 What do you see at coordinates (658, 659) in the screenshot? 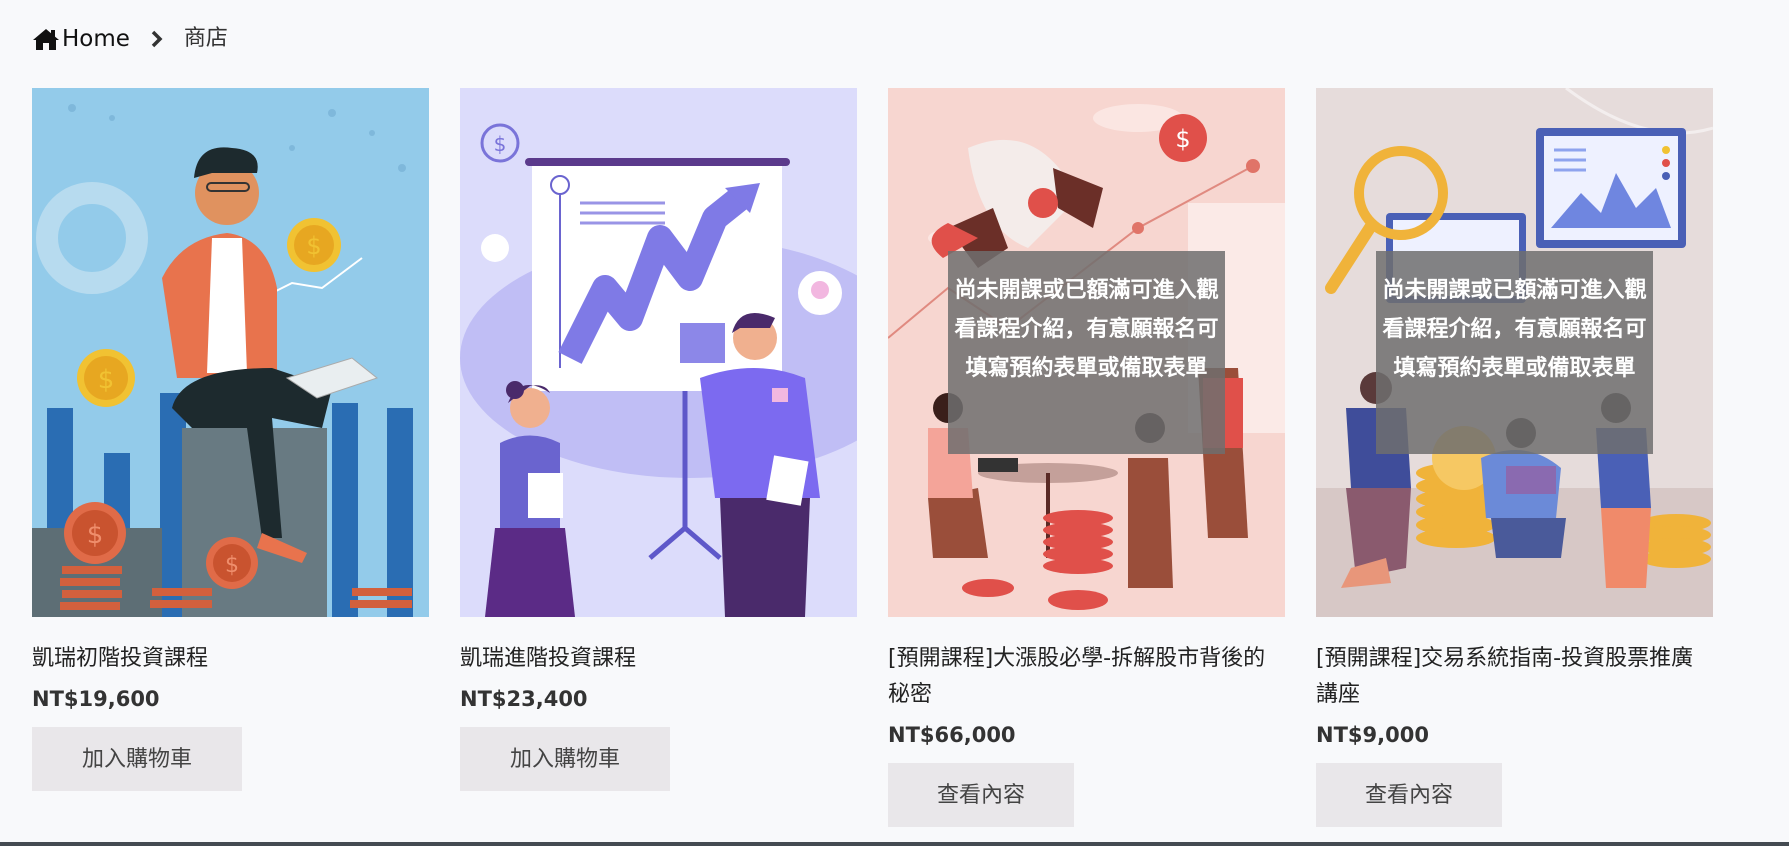
I see `product-title: 凱瑞進階投資課程` at bounding box center [658, 659].